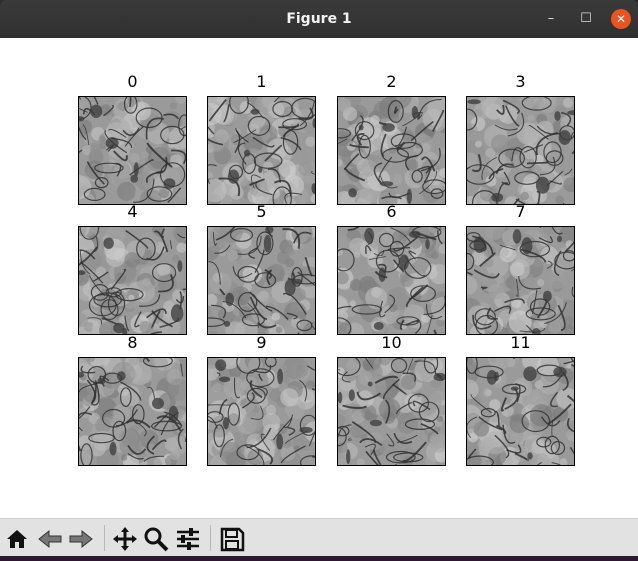 Image resolution: width=638 pixels, height=561 pixels. What do you see at coordinates (50, 539) in the screenshot?
I see `back-icon` at bounding box center [50, 539].